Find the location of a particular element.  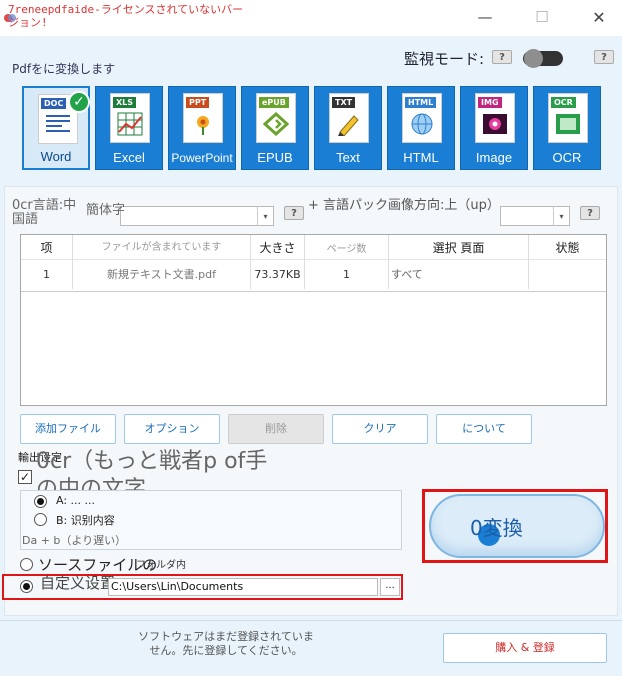

globe-icon is located at coordinates (422, 124).